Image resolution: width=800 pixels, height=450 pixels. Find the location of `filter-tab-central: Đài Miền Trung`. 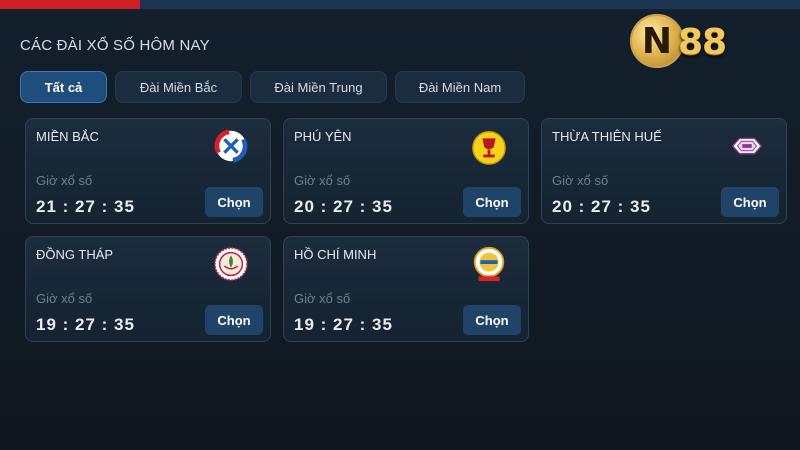

filter-tab-central: Đài Miền Trung is located at coordinates (318, 87).